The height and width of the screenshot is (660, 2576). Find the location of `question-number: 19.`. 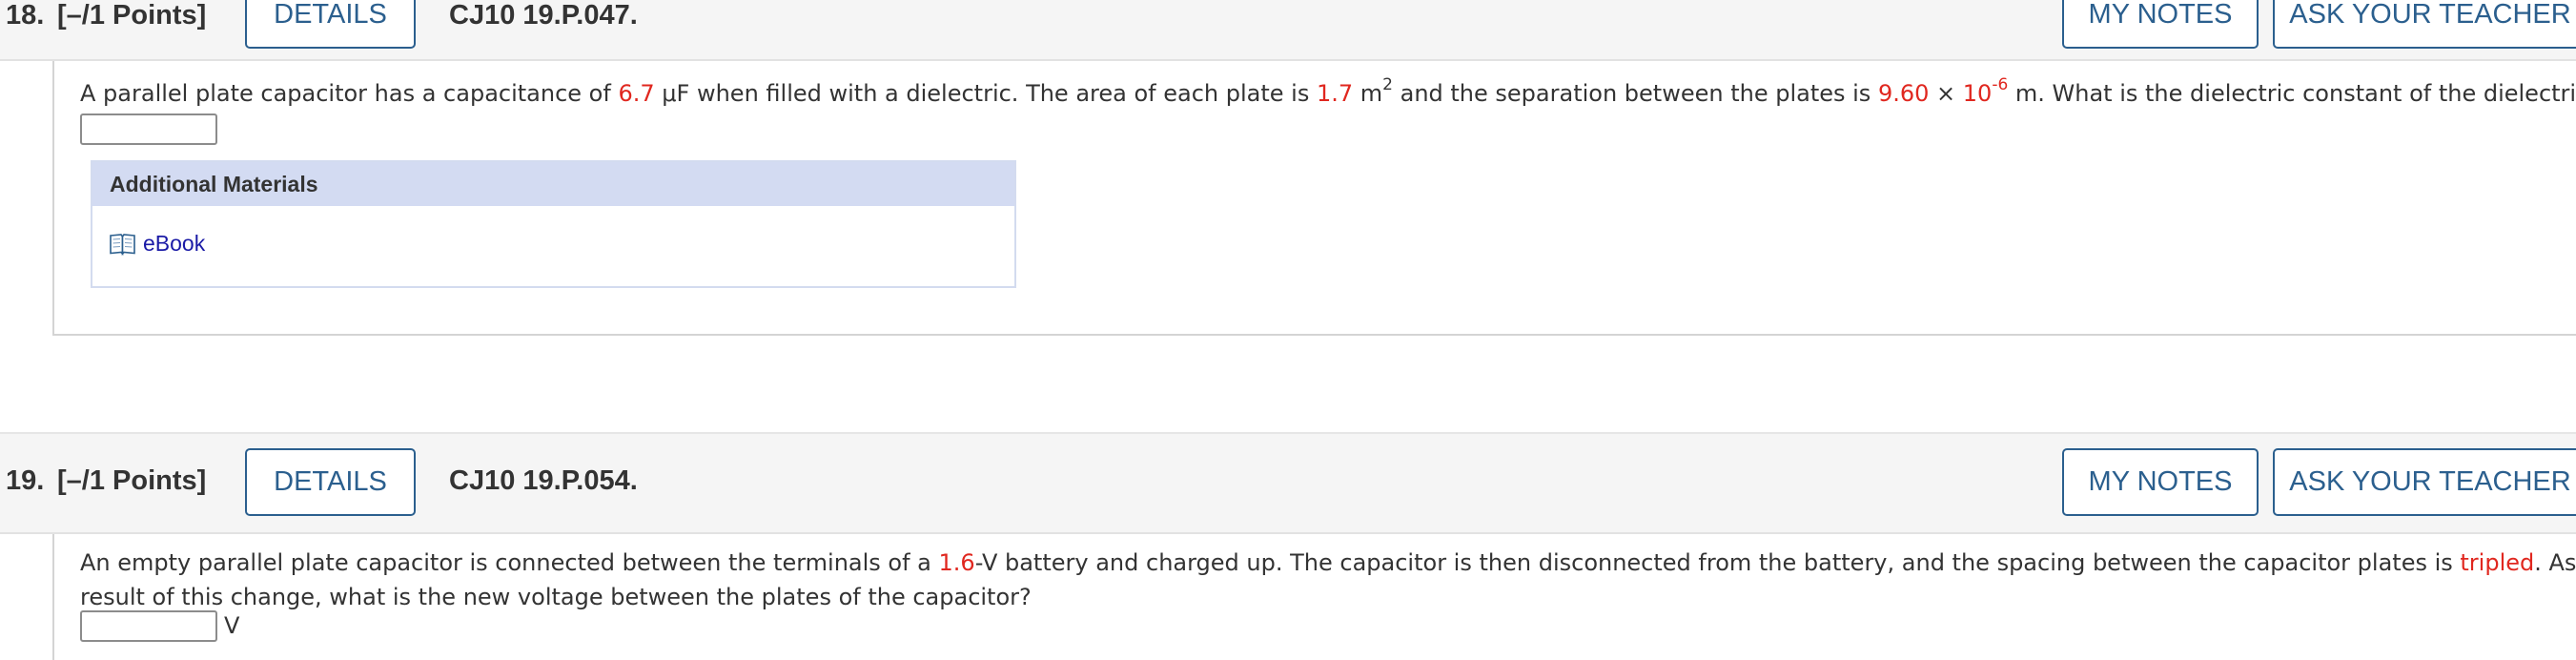

question-number: 19. is located at coordinates (26, 481).